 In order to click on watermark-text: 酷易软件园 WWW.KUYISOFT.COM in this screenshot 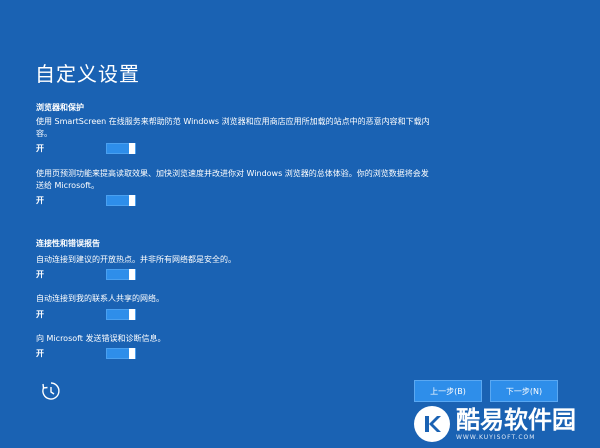, I will do `click(516, 424)`.